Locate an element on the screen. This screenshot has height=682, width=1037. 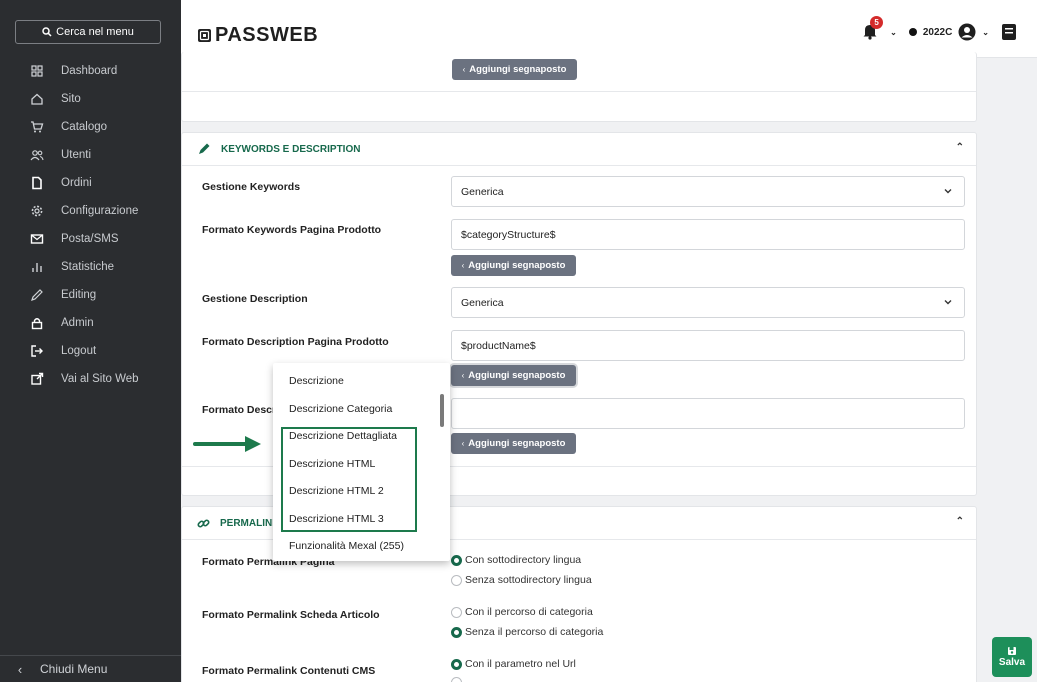
pencil-icon is located at coordinates (37, 295).